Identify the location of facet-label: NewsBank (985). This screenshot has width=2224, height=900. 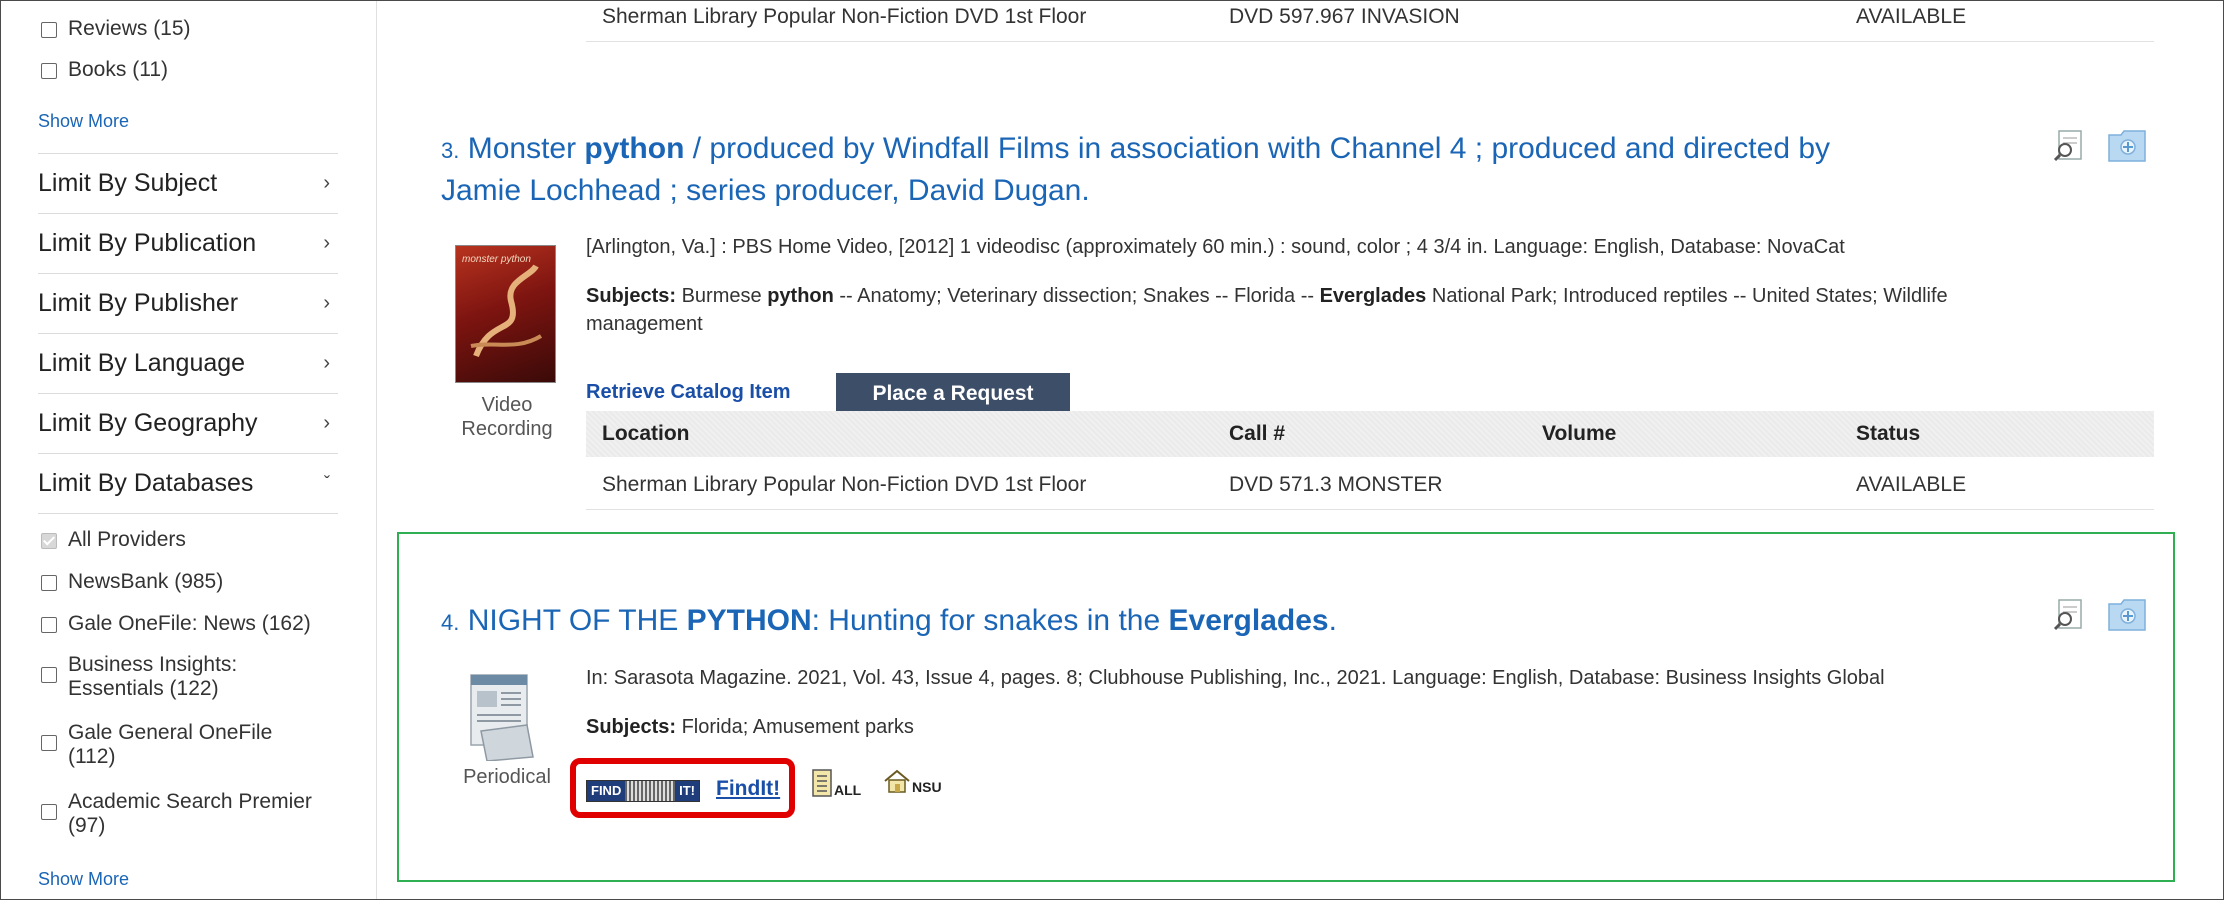
(146, 581).